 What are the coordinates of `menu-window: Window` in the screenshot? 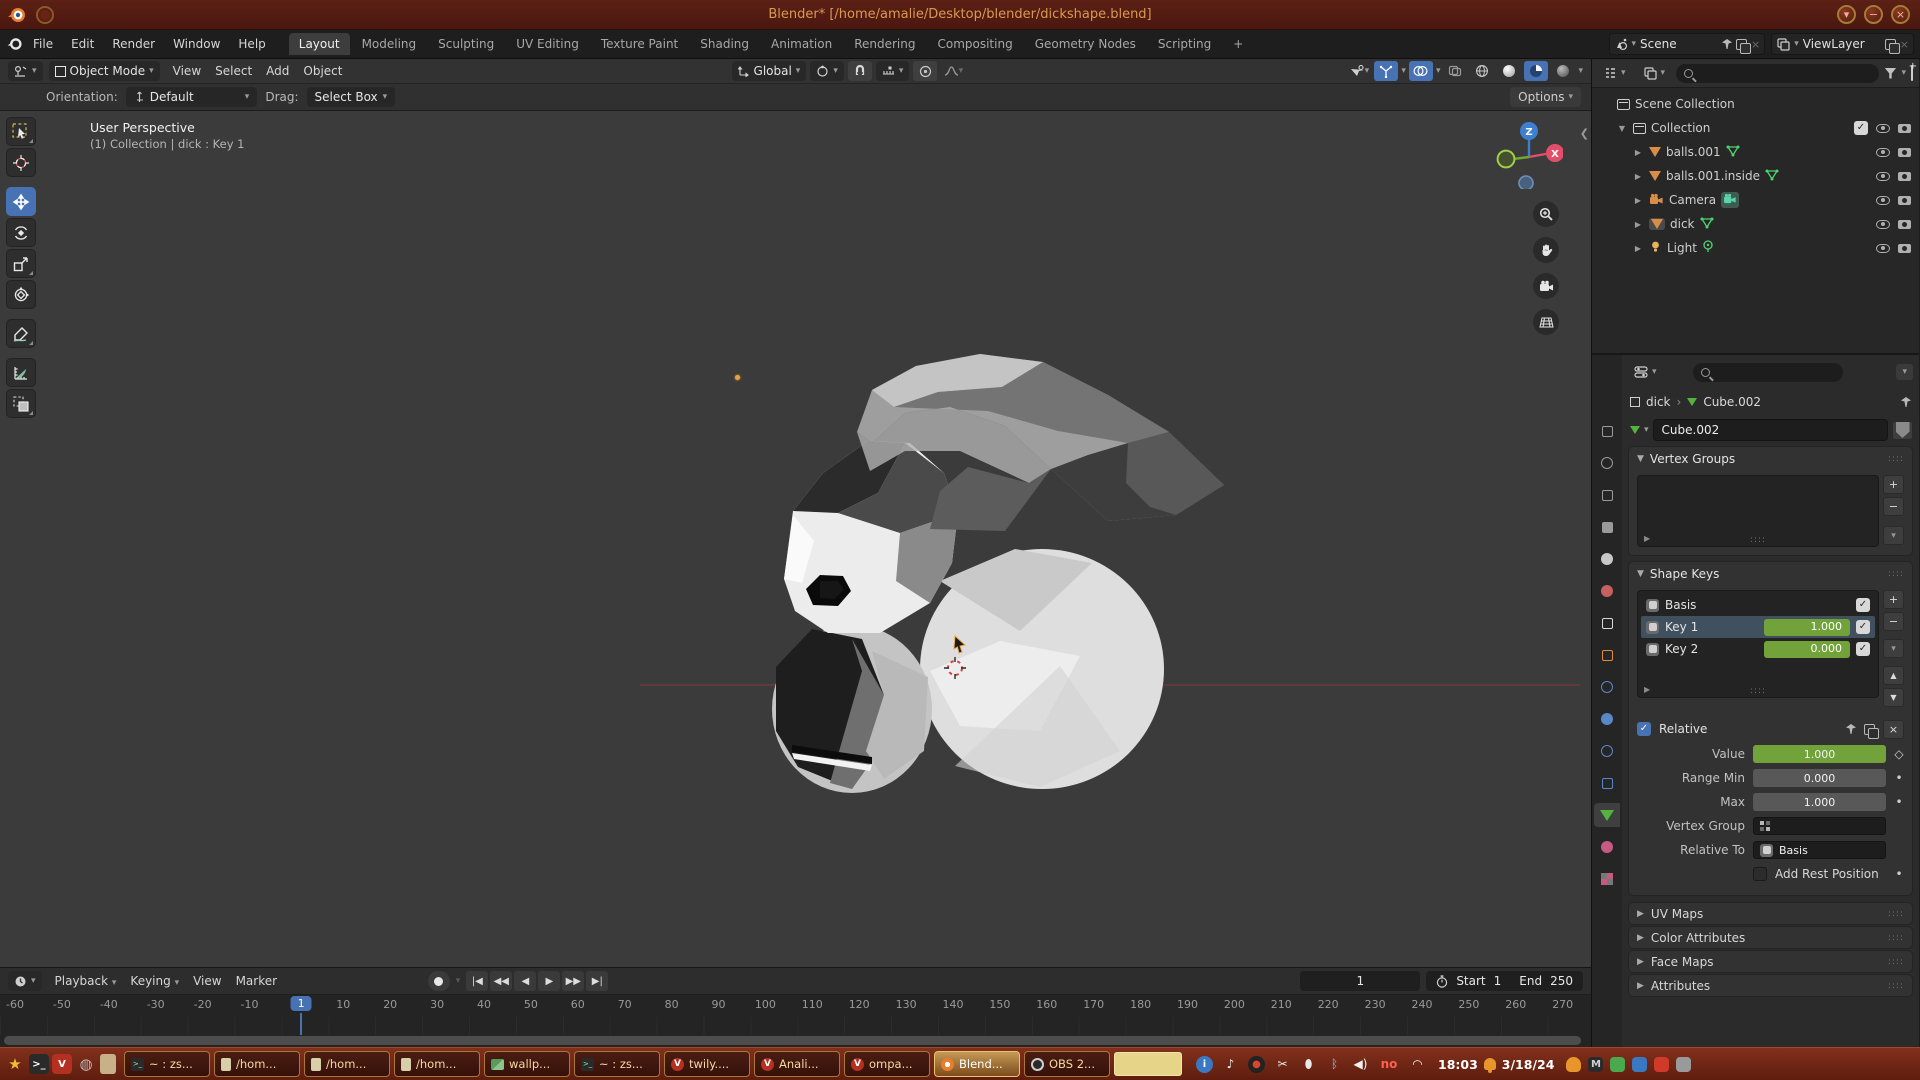 It's located at (196, 44).